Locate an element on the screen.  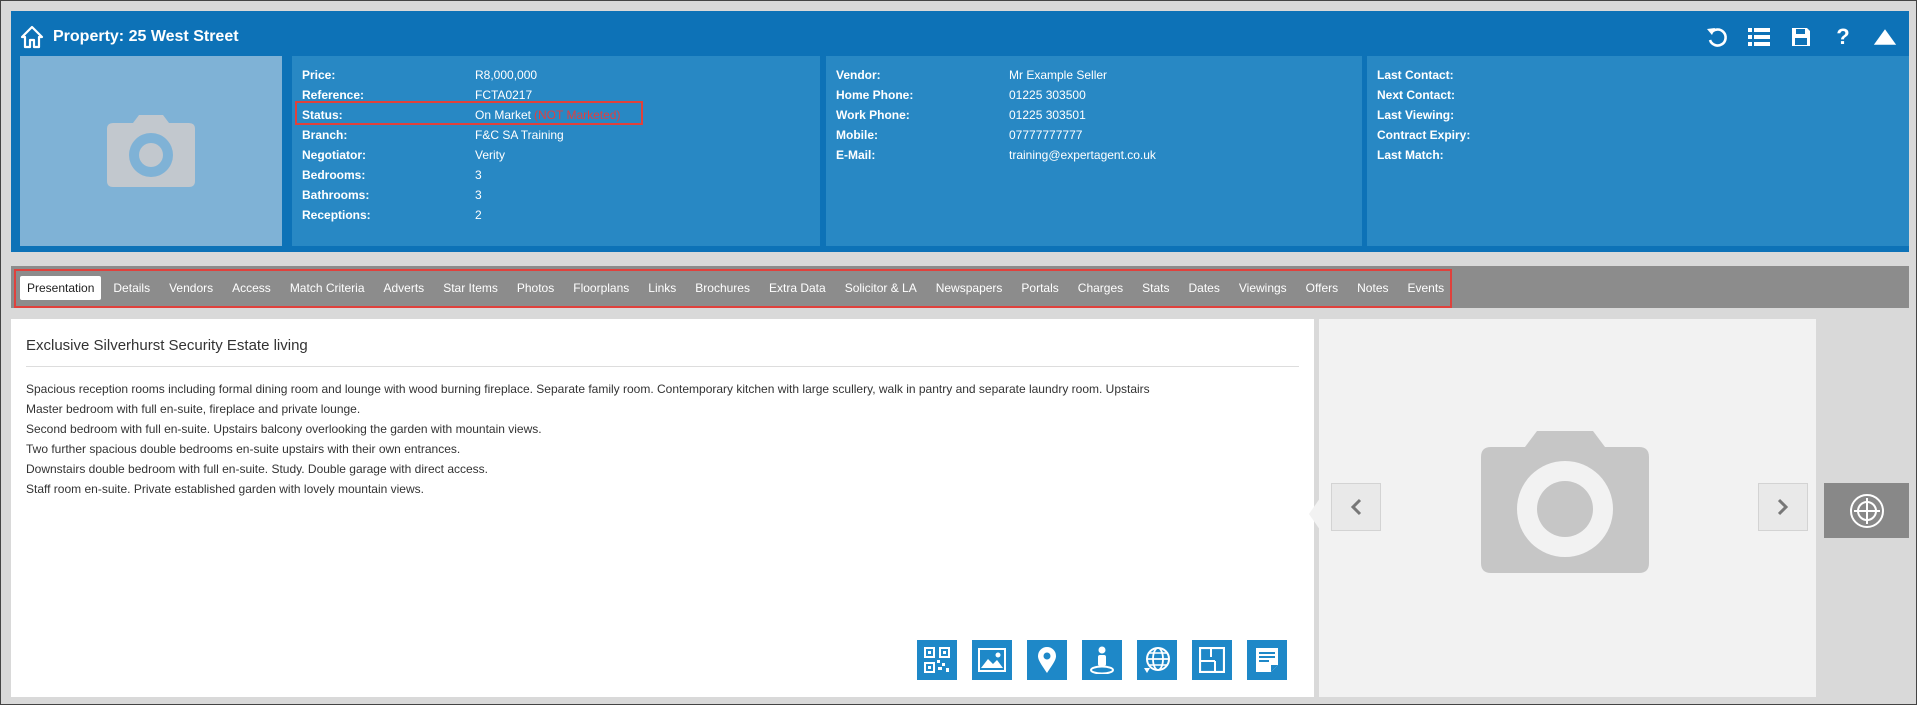
field-label: Home Phone: is located at coordinates (875, 95).